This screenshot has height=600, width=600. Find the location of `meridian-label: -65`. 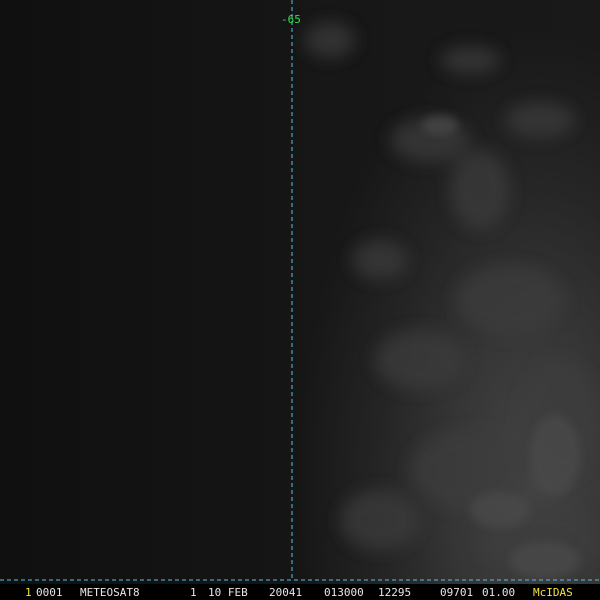

meridian-label: -65 is located at coordinates (291, 19).